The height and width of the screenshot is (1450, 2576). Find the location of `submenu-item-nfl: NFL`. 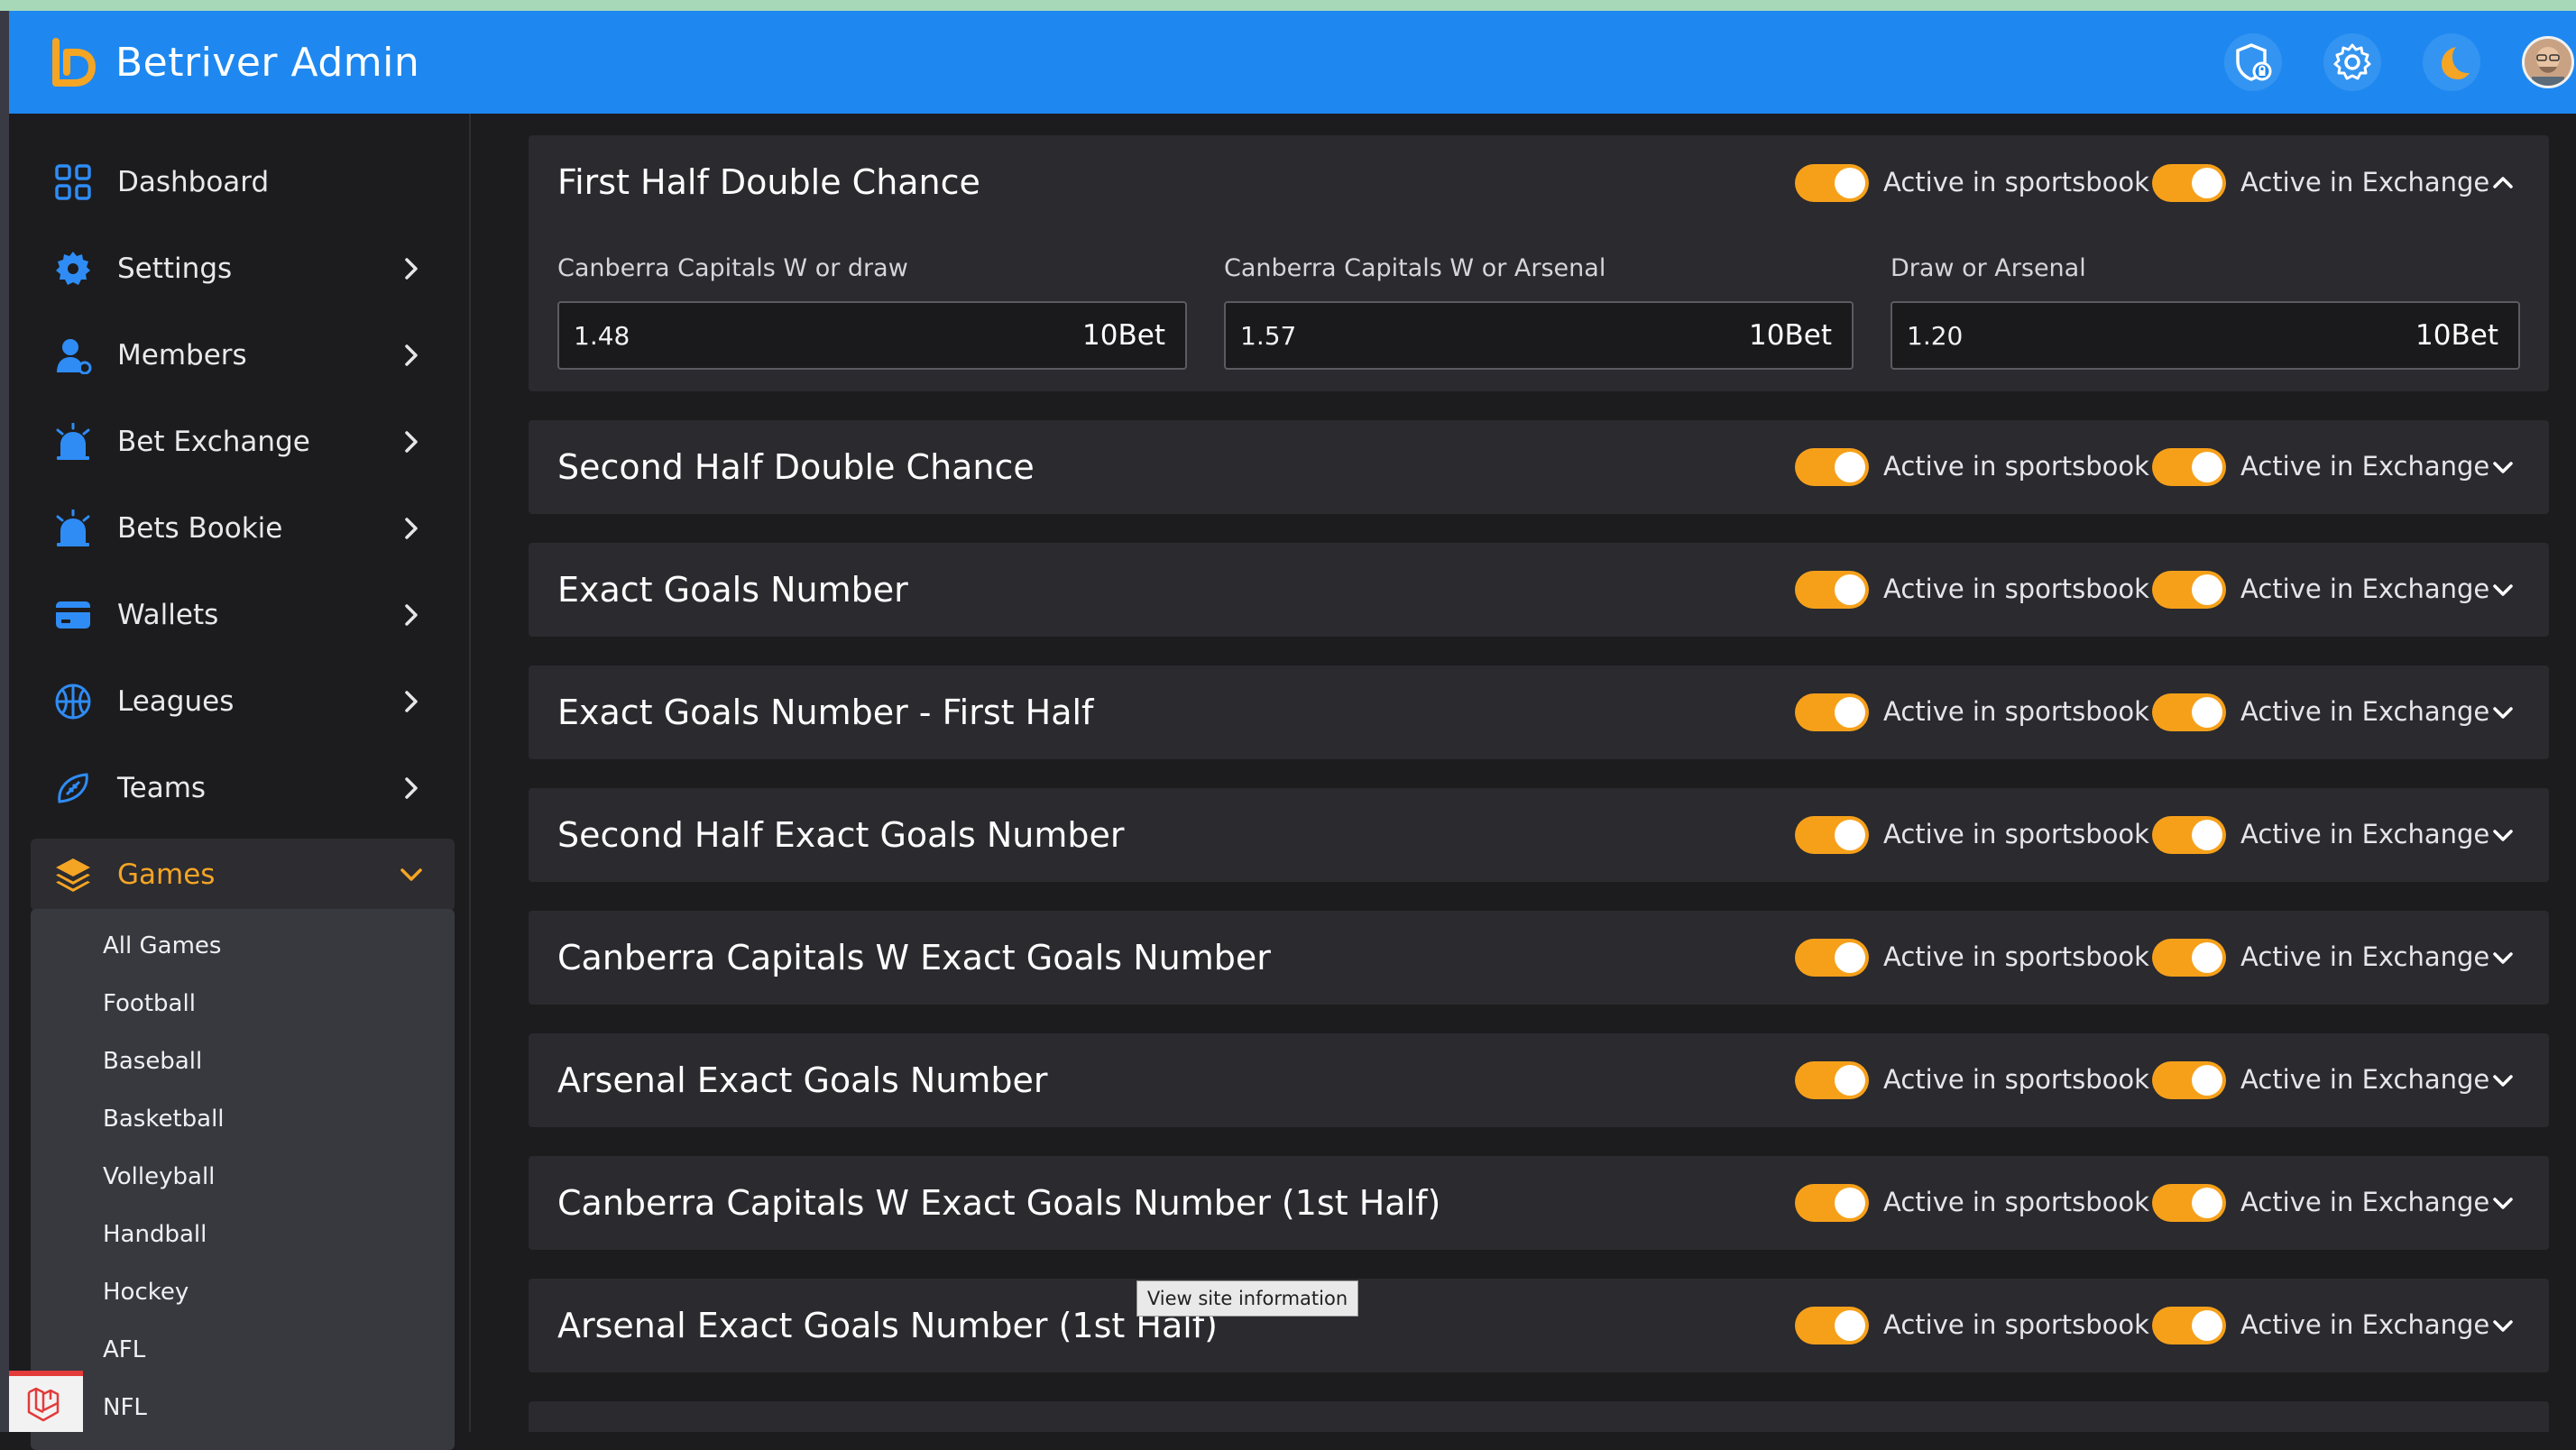

submenu-item-nfl: NFL is located at coordinates (125, 1407).